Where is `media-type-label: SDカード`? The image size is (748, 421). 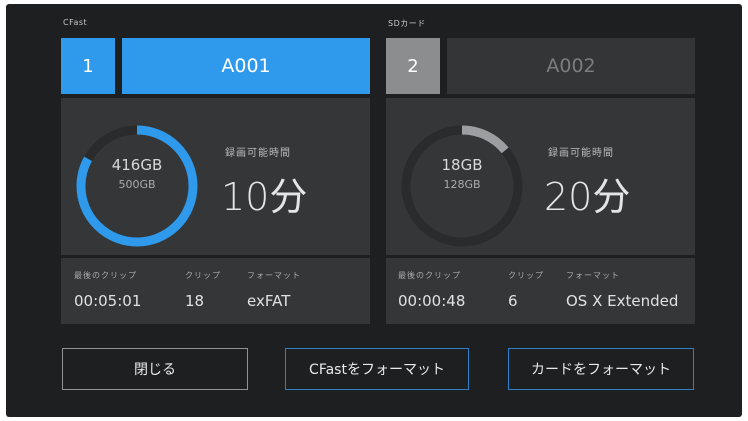 media-type-label: SDカード is located at coordinates (407, 23).